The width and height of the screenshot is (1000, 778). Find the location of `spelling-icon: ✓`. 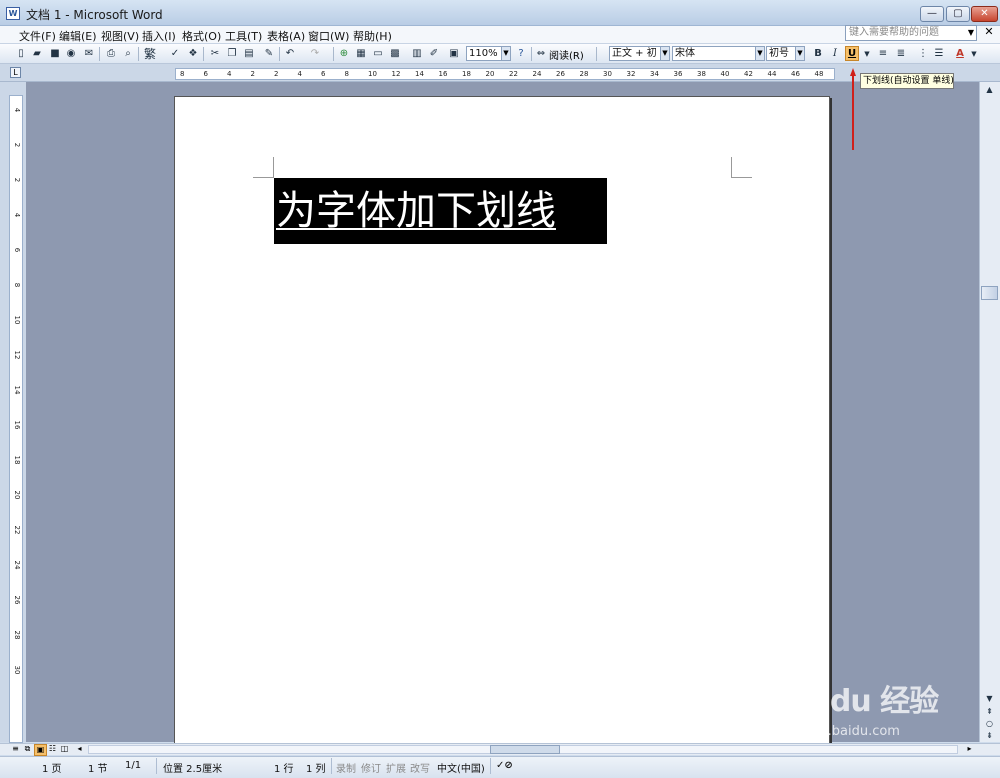

spelling-icon: ✓ is located at coordinates (175, 54).